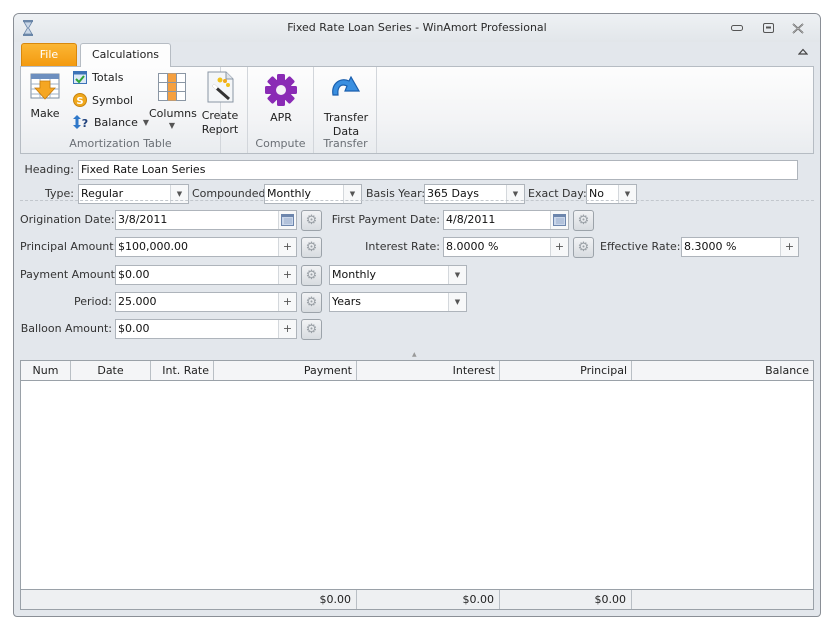  Describe the element at coordinates (69, 274) in the screenshot. I see `payment-amount-label: Payment Amount:` at that location.